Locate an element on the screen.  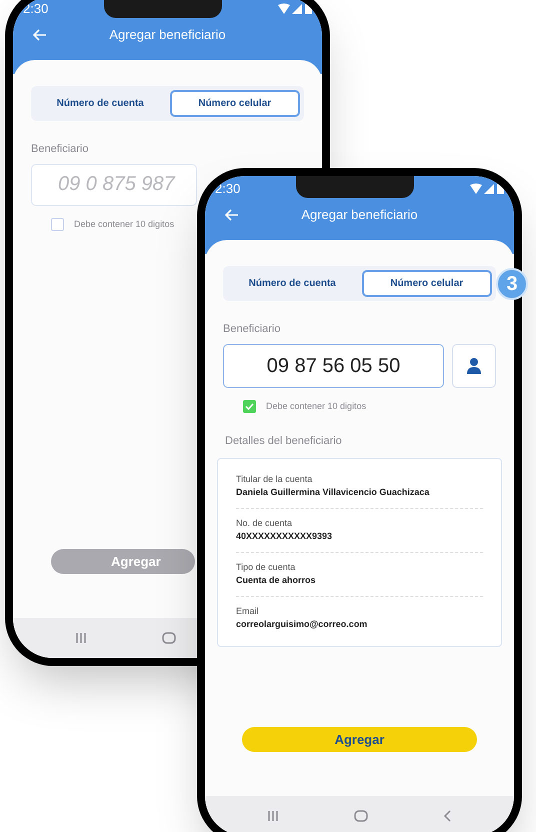
detail-label: Titular de la cuenta is located at coordinates (275, 479).